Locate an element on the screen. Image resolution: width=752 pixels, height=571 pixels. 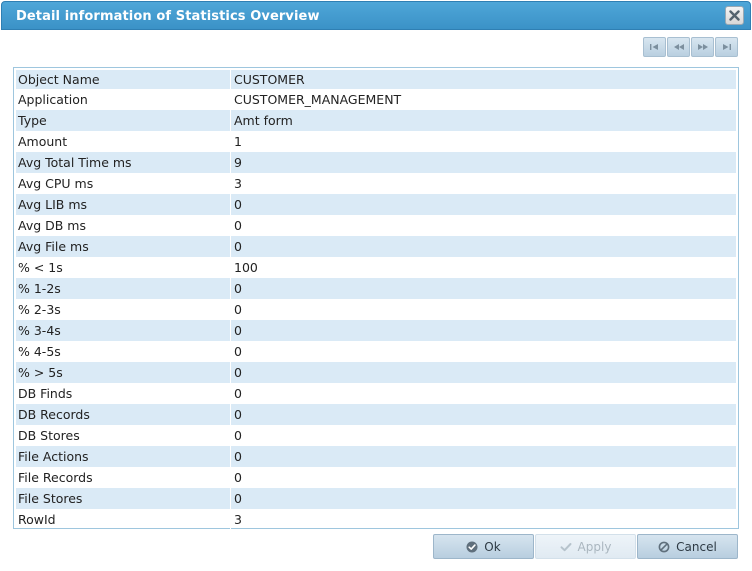
field-name: % 1-2s is located at coordinates (123, 288).